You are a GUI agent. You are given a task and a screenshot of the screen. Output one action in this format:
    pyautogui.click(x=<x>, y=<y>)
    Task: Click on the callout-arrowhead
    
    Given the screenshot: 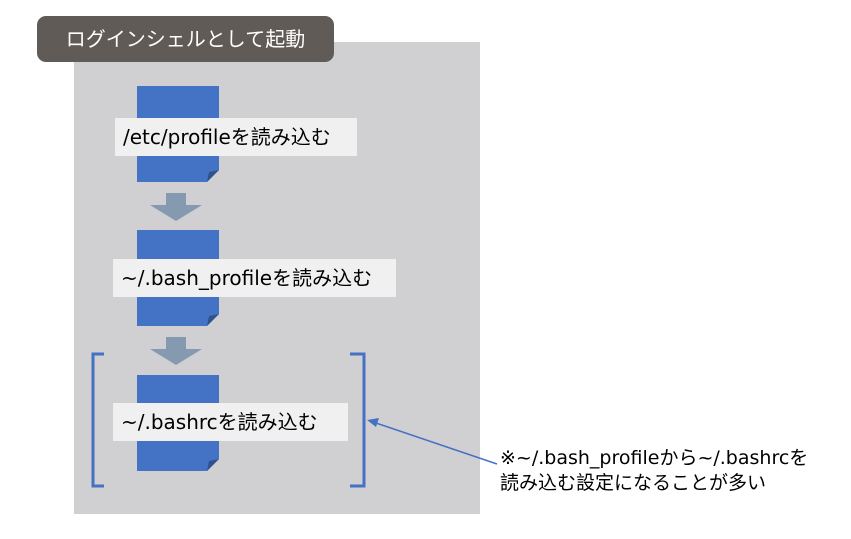 What is the action you would take?
    pyautogui.click(x=373, y=422)
    